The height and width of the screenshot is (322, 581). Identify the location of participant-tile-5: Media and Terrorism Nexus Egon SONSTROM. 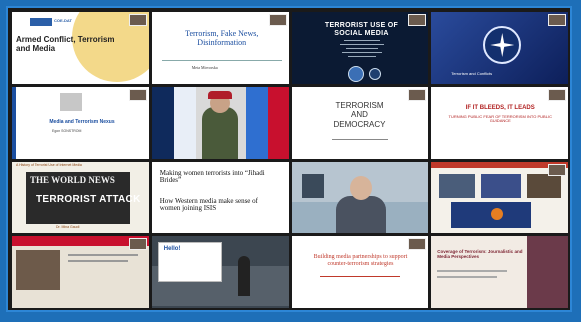
(80, 122).